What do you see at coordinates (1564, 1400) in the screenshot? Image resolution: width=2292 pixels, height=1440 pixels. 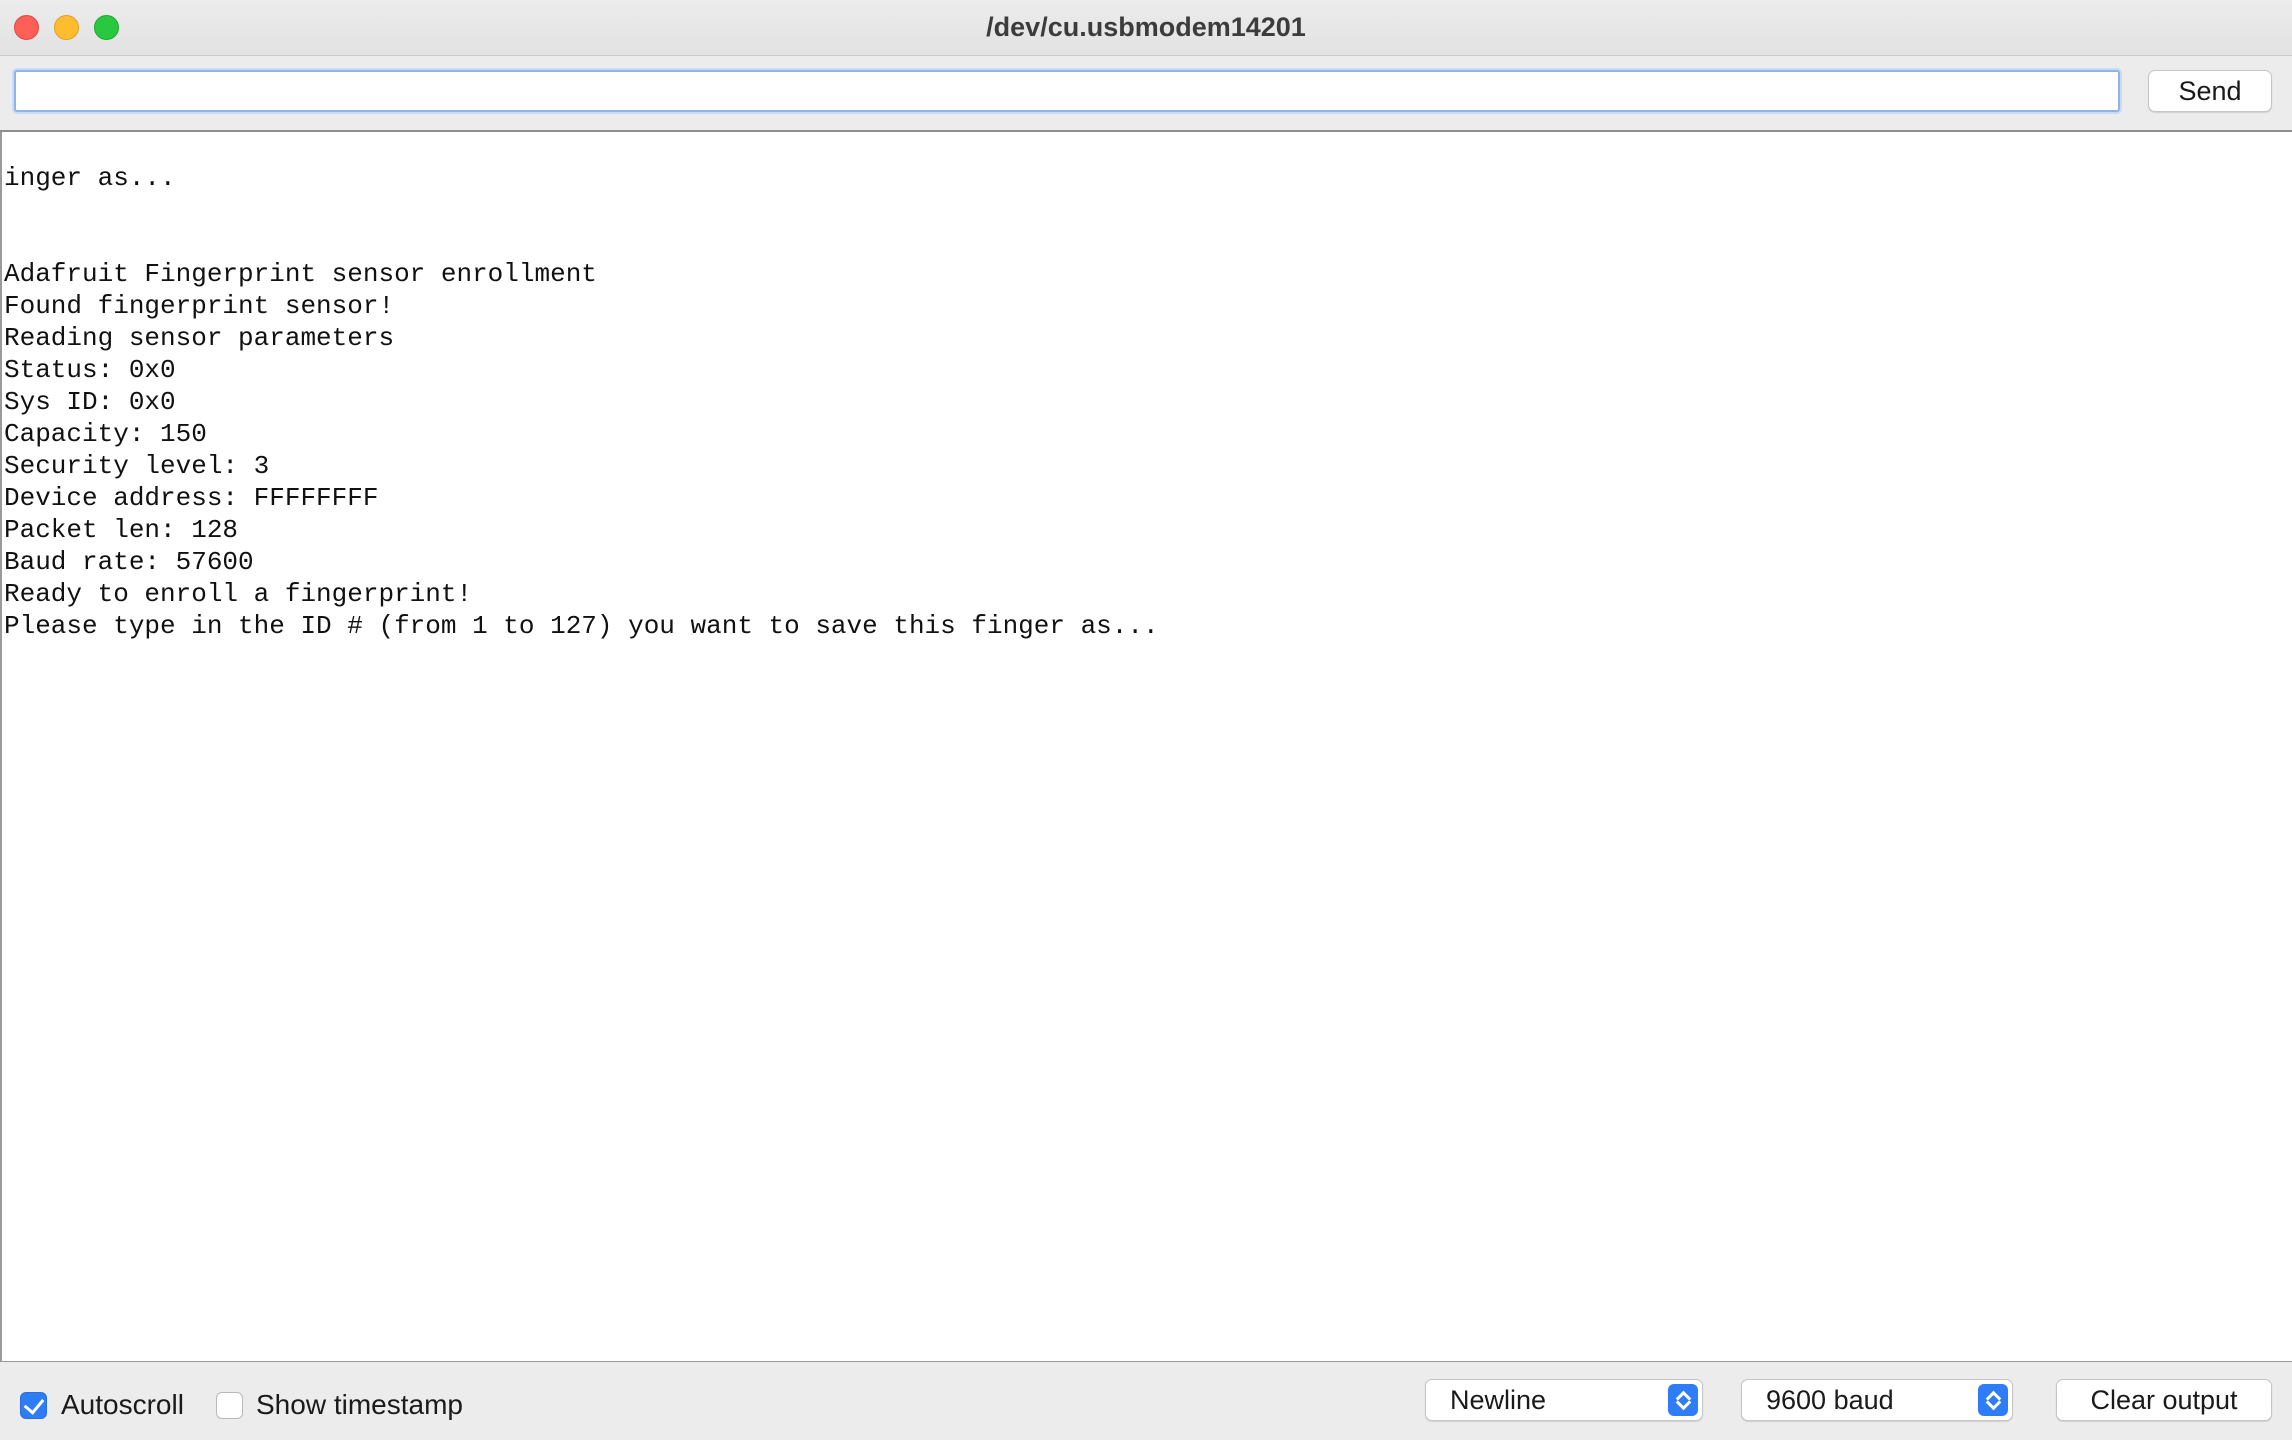 I see `line-ending-select: Newline` at bounding box center [1564, 1400].